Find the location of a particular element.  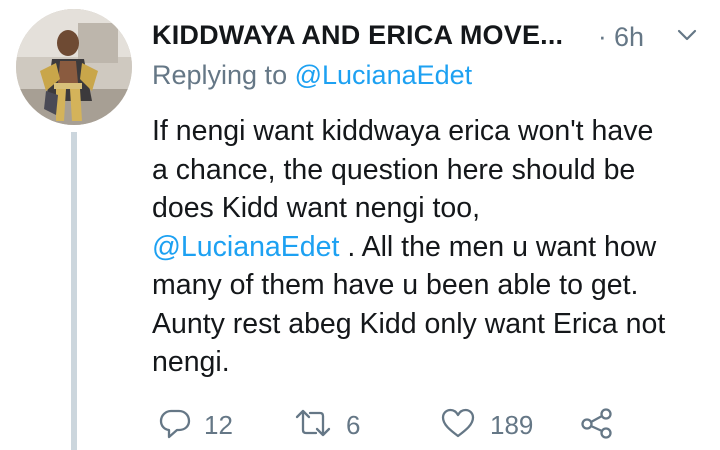

tweet-text-line: does Kidd want nengi too, is located at coordinates (316, 208).